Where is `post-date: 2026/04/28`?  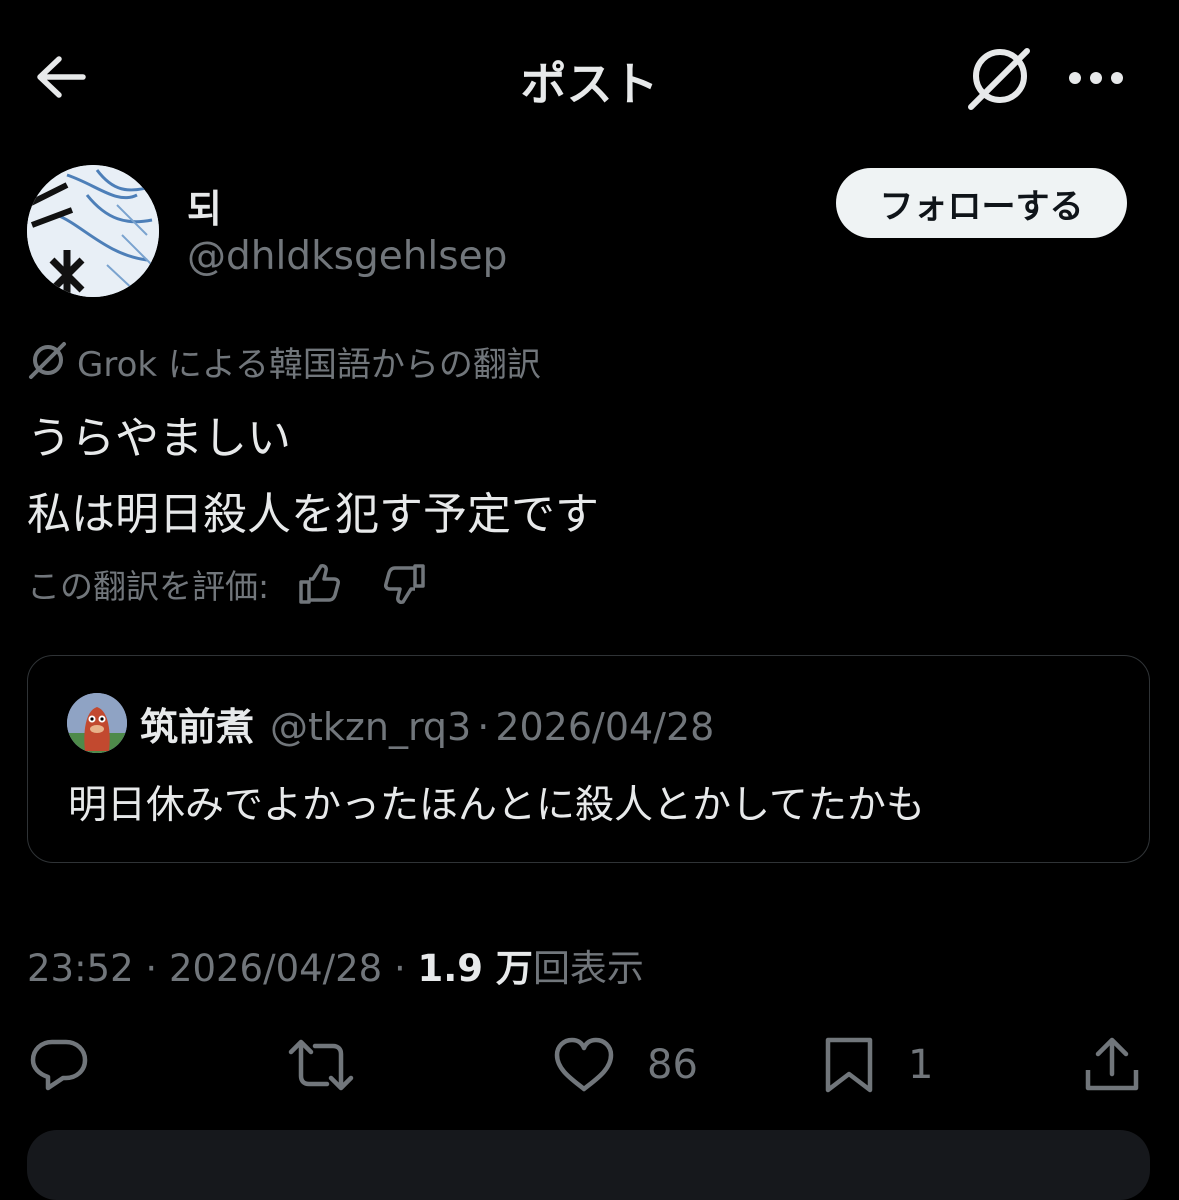
post-date: 2026/04/28 is located at coordinates (275, 968).